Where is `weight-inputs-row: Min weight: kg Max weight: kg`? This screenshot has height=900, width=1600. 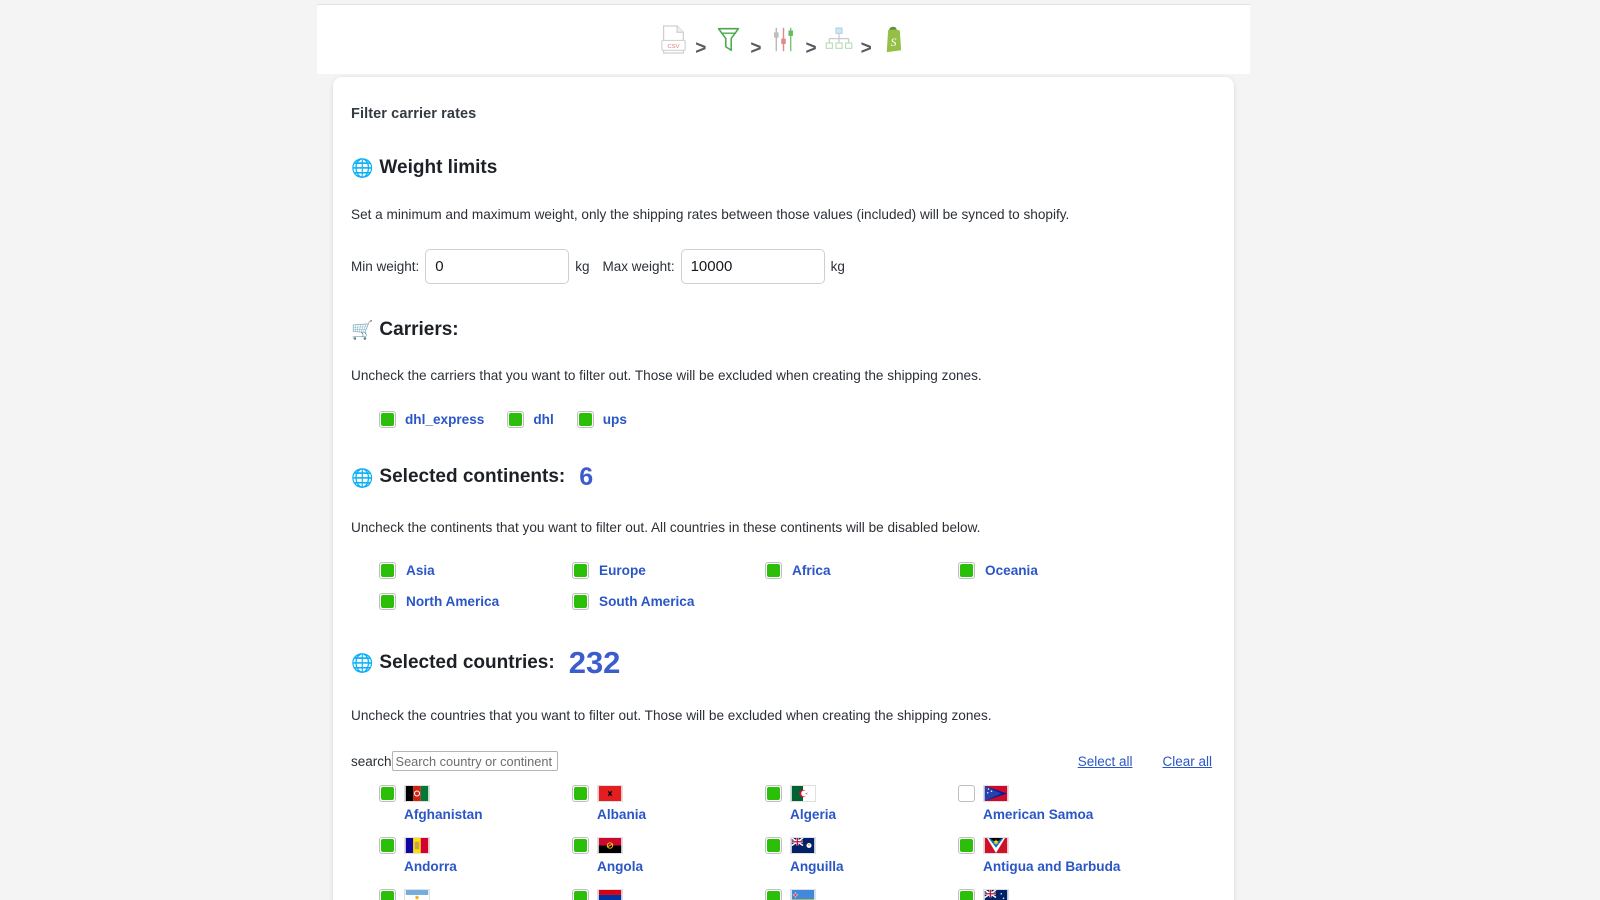
weight-inputs-row: Min weight: kg Max weight: kg is located at coordinates (783, 266).